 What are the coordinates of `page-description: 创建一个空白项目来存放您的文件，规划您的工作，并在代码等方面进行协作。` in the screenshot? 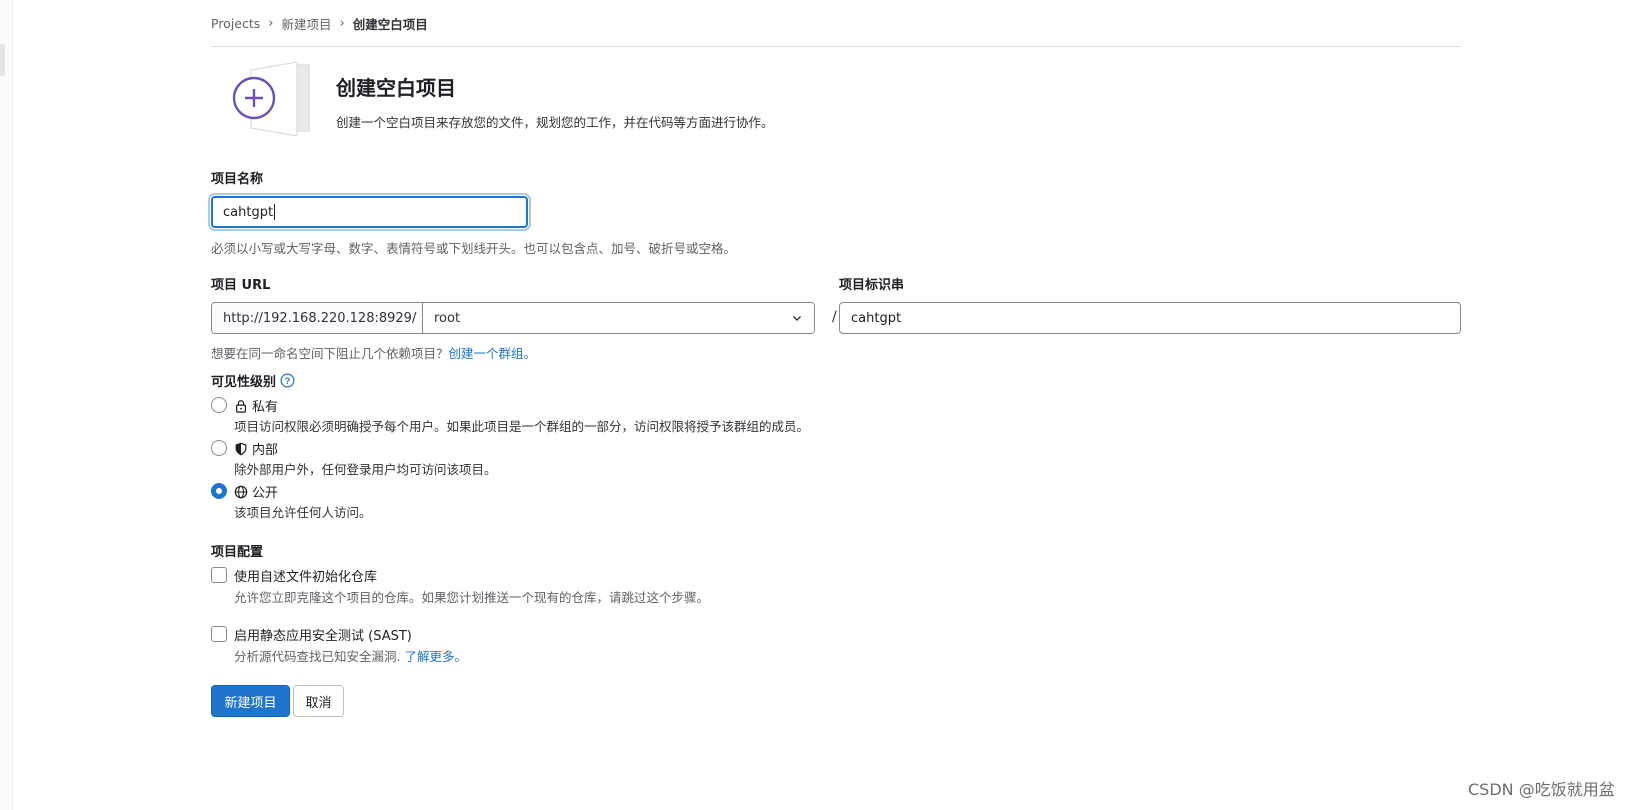 It's located at (555, 122).